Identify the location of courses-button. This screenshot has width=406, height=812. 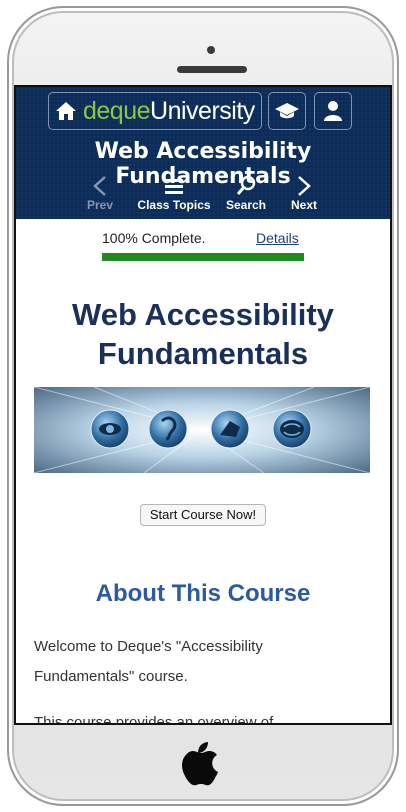
(287, 111).